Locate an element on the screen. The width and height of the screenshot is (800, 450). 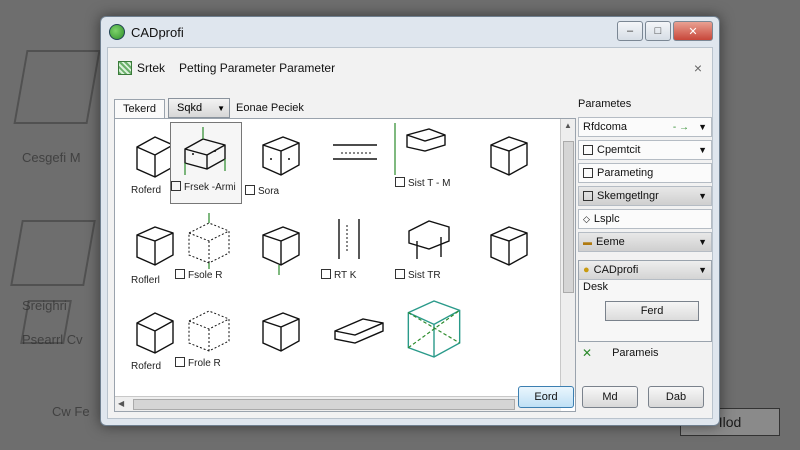
property-label: Rfdcoma is located at coordinates (605, 127).